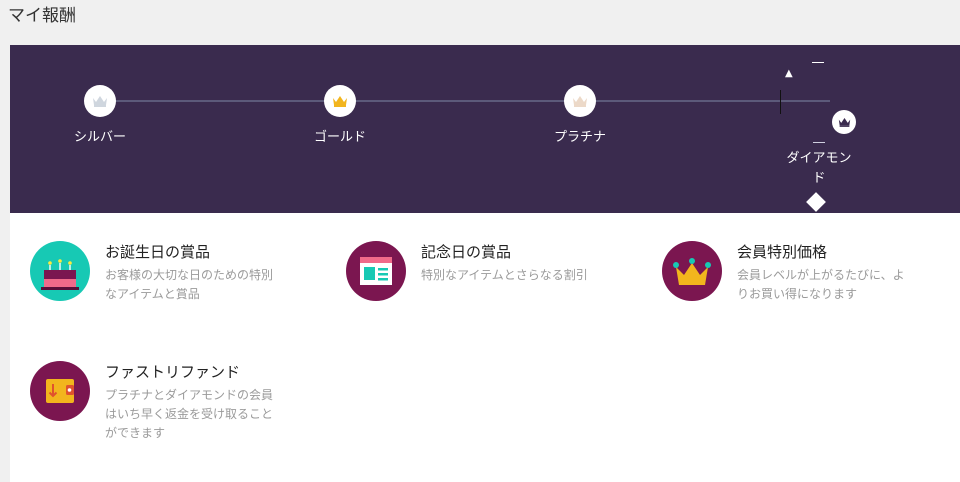 The width and height of the screenshot is (960, 482). I want to click on benefit-anniversary: 記念日の賞品 特別なアイテムとさらなる割引, so click(496, 296).